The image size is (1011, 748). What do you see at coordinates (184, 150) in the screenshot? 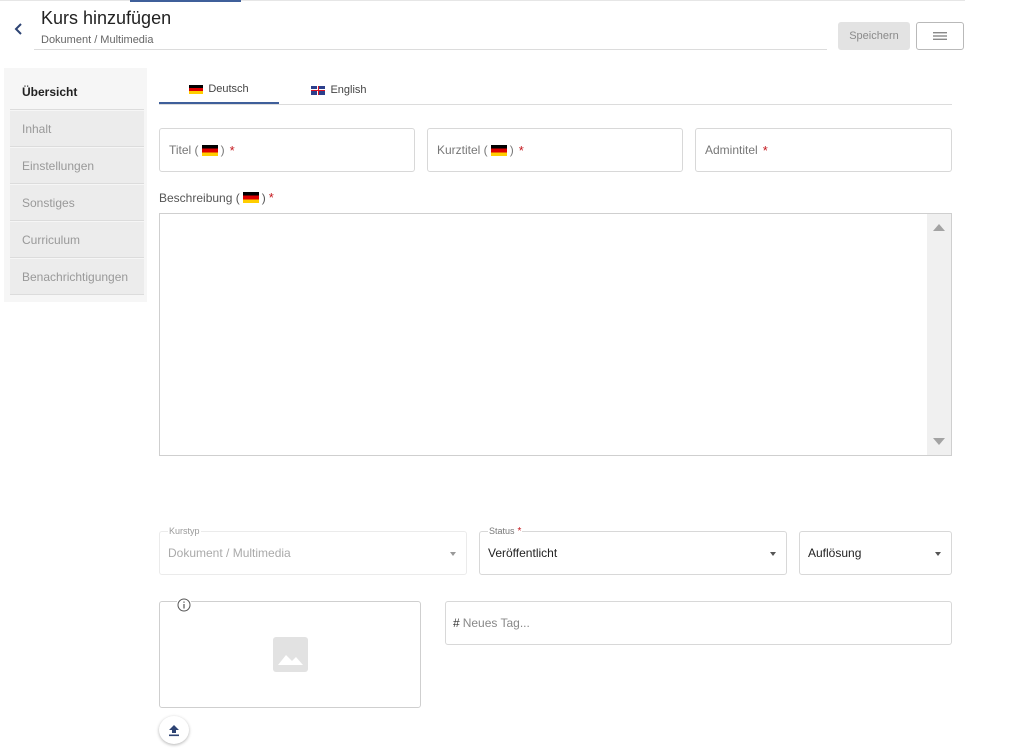
I see `field-label: Titel (` at bounding box center [184, 150].